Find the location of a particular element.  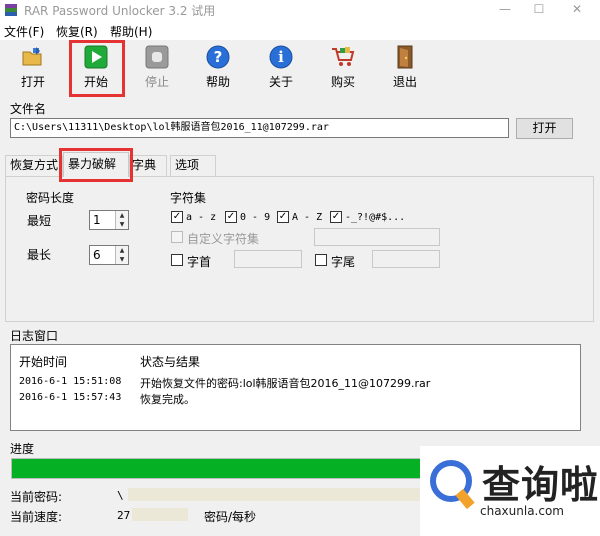

log-row-1-time: 2016-6-1 15:51:08 is located at coordinates (70, 381).